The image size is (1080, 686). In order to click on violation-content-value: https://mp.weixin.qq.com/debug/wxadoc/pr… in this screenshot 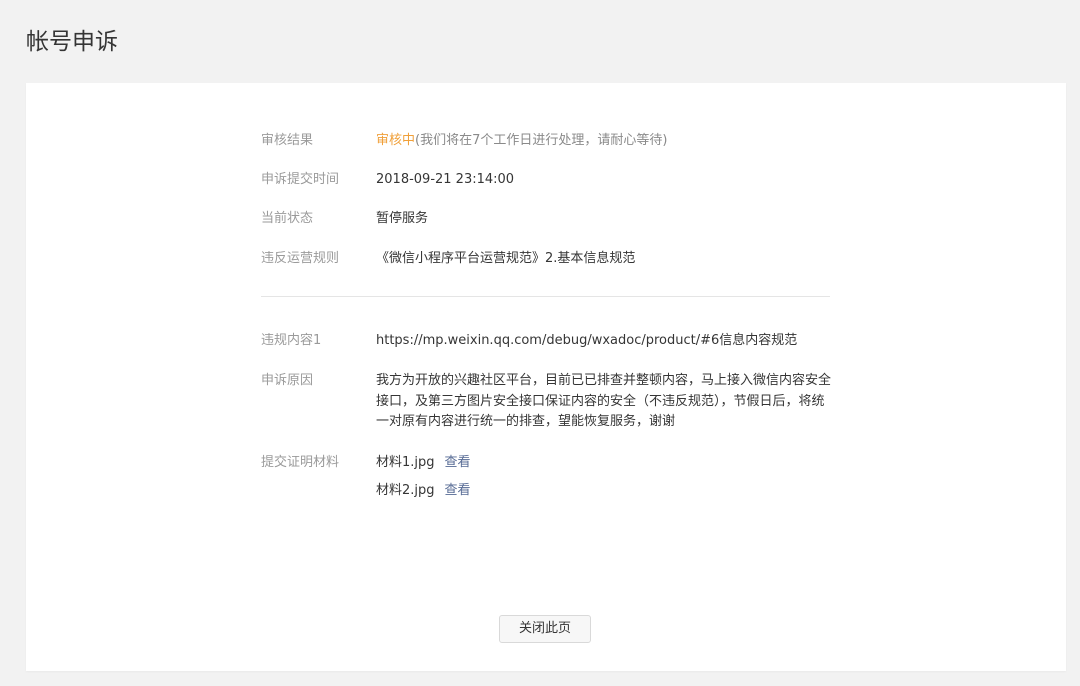, I will do `click(587, 340)`.